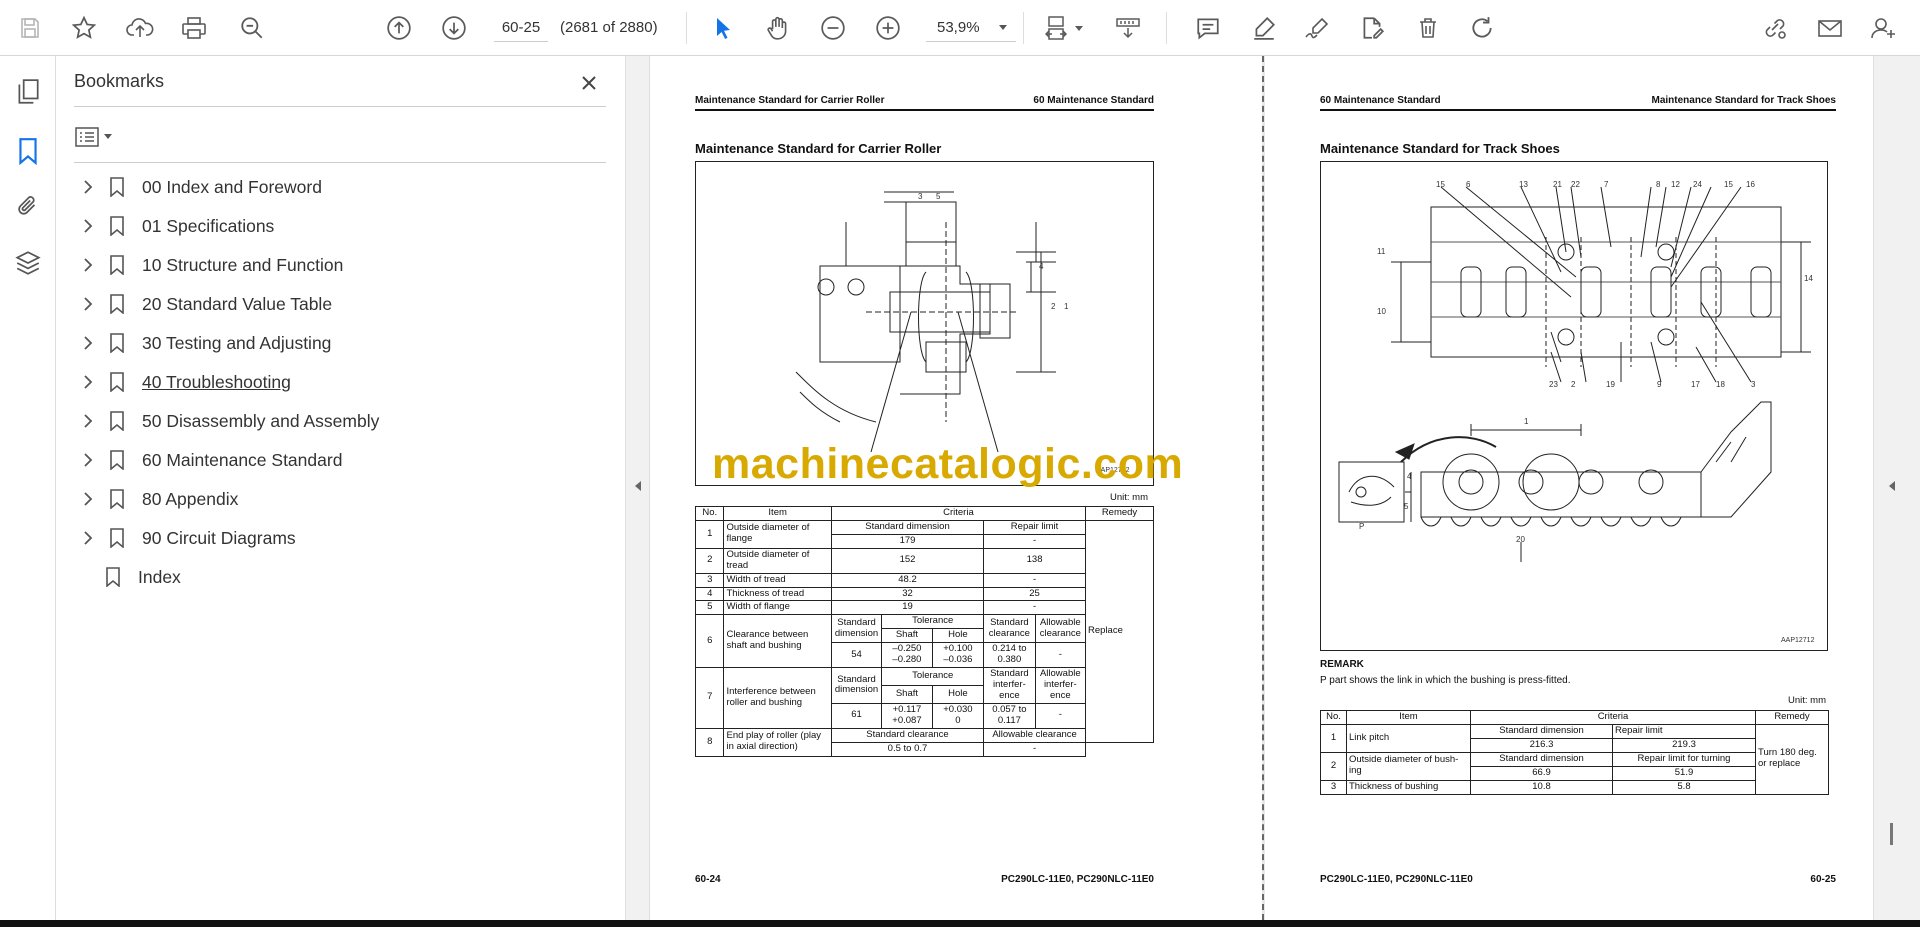 This screenshot has width=1920, height=927. What do you see at coordinates (344, 265) in the screenshot?
I see `bookmark-item: 10 Structure and Function` at bounding box center [344, 265].